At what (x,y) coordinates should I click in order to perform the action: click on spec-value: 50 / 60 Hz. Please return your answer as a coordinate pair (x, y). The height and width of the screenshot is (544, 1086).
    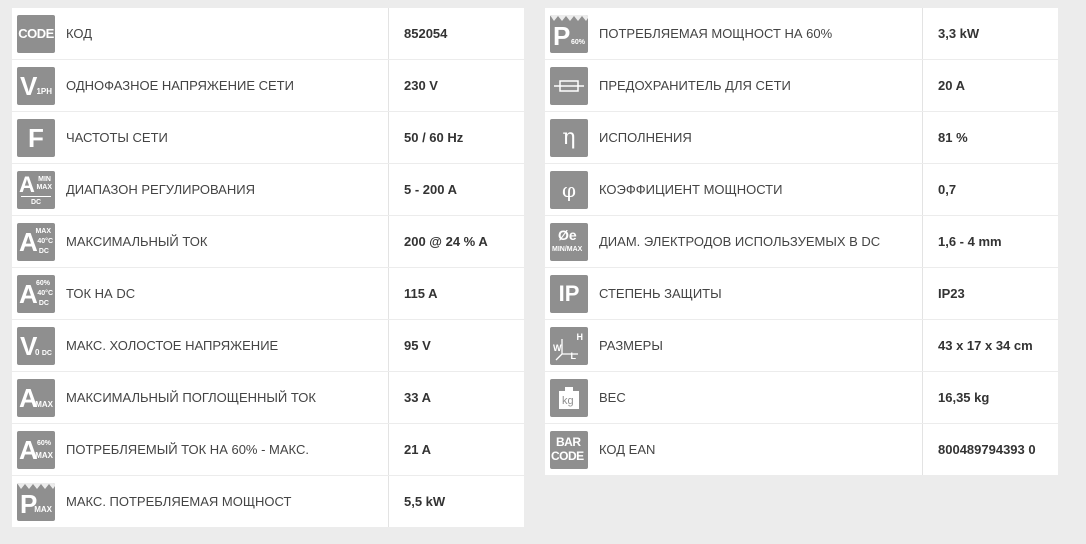
    Looking at the image, I should click on (456, 137).